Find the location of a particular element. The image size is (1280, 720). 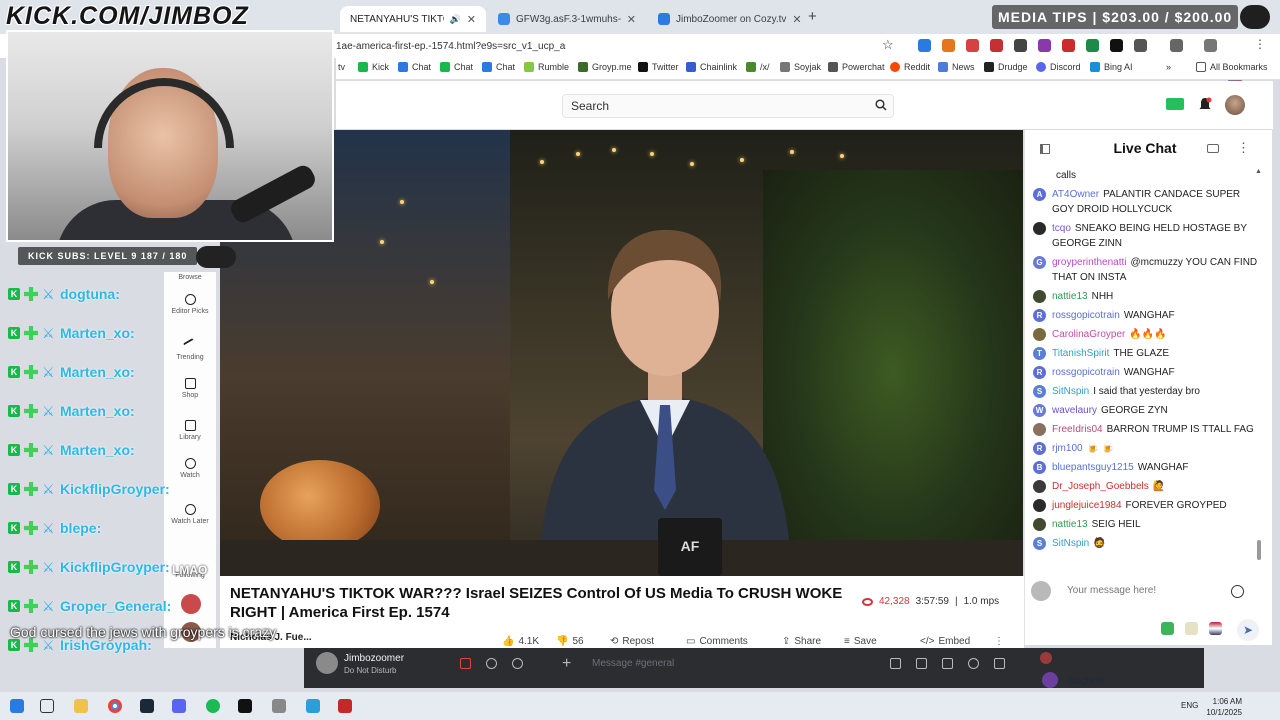

media-control-icon is located at coordinates (1176, 45).